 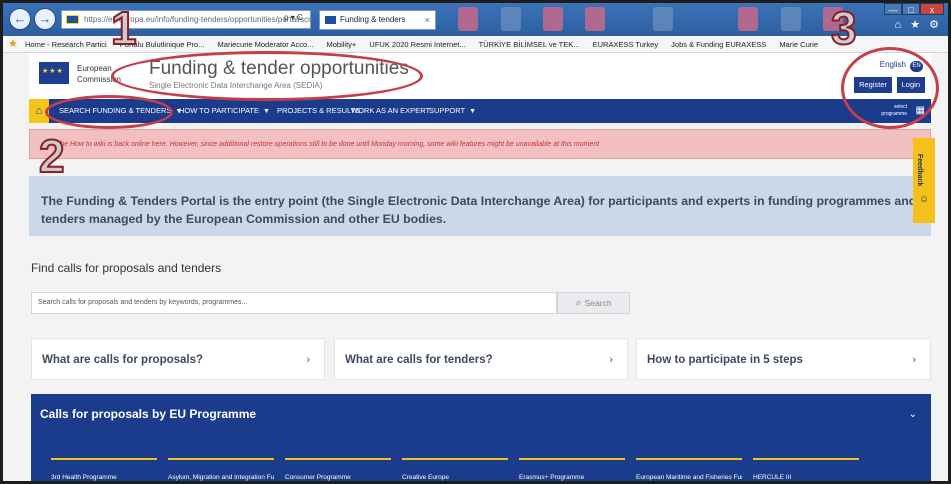 I want to click on nav-projects-results: PROJECTS & RESULTS, so click(x=318, y=111).